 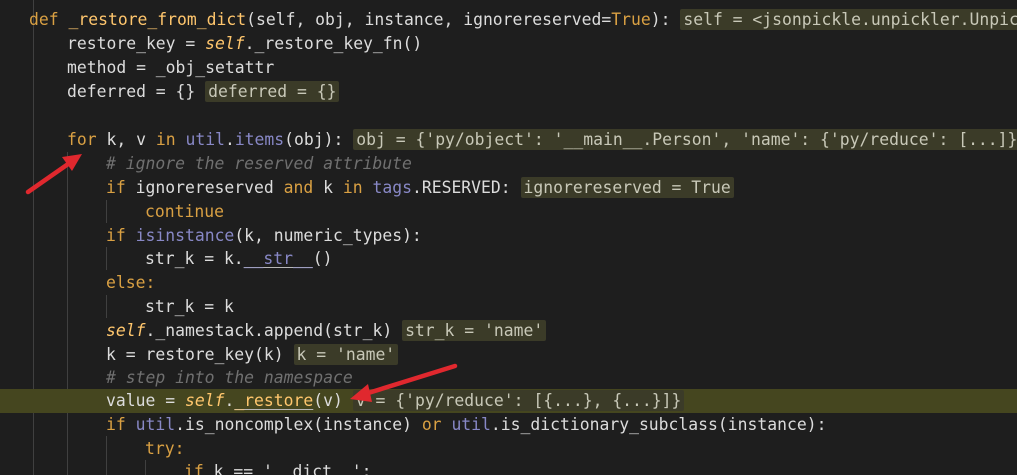 What do you see at coordinates (328, 187) in the screenshot?
I see `code-text: k` at bounding box center [328, 187].